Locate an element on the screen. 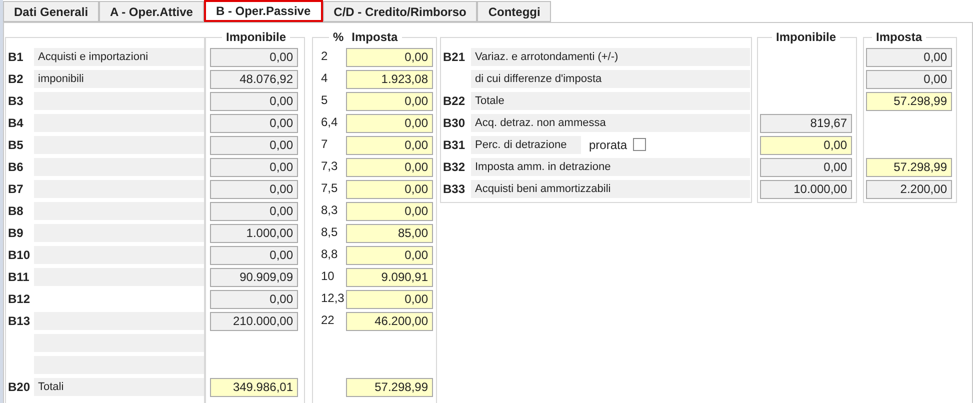 Image resolution: width=973 pixels, height=403 pixels. row-code: B33 is located at coordinates (454, 189).